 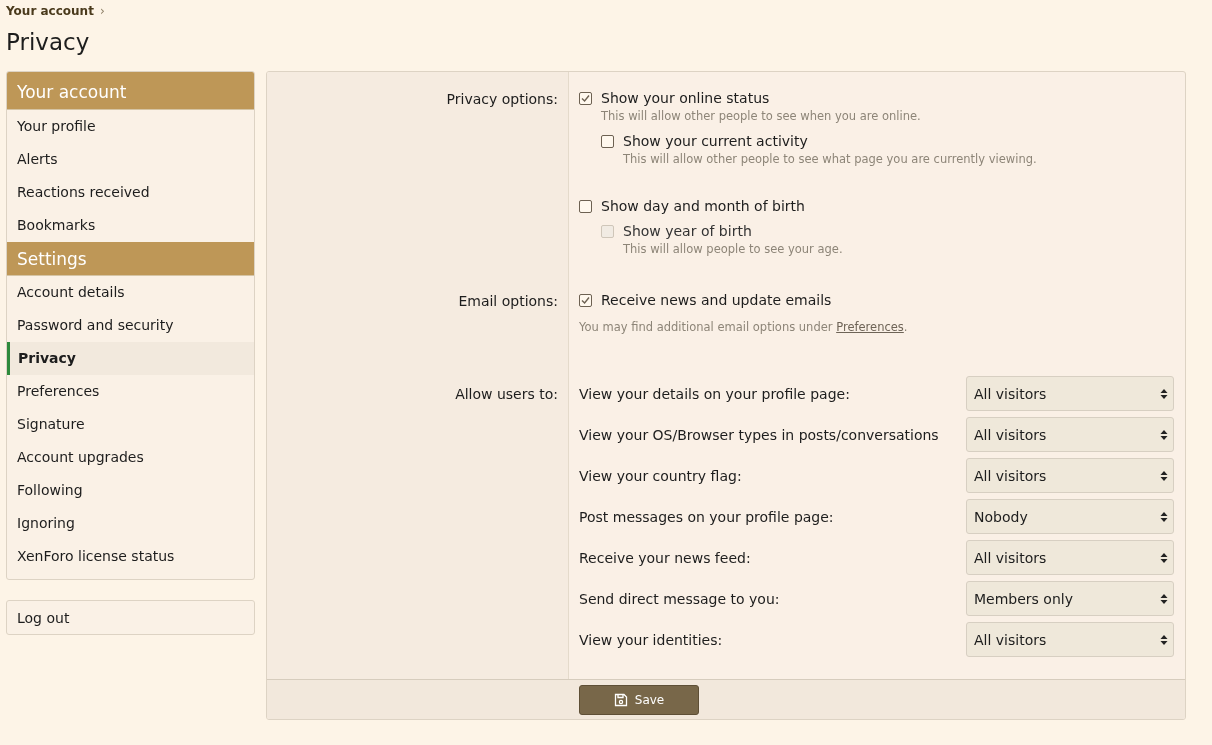 I want to click on checkbox-label: Show year of birth, so click(x=687, y=231).